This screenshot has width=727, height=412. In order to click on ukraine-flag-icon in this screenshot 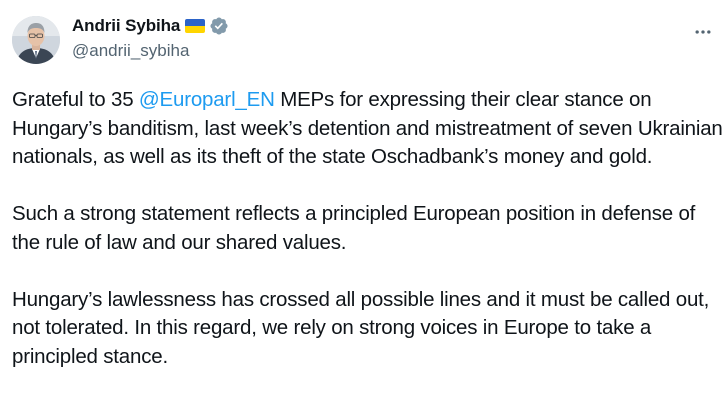, I will do `click(195, 26)`.